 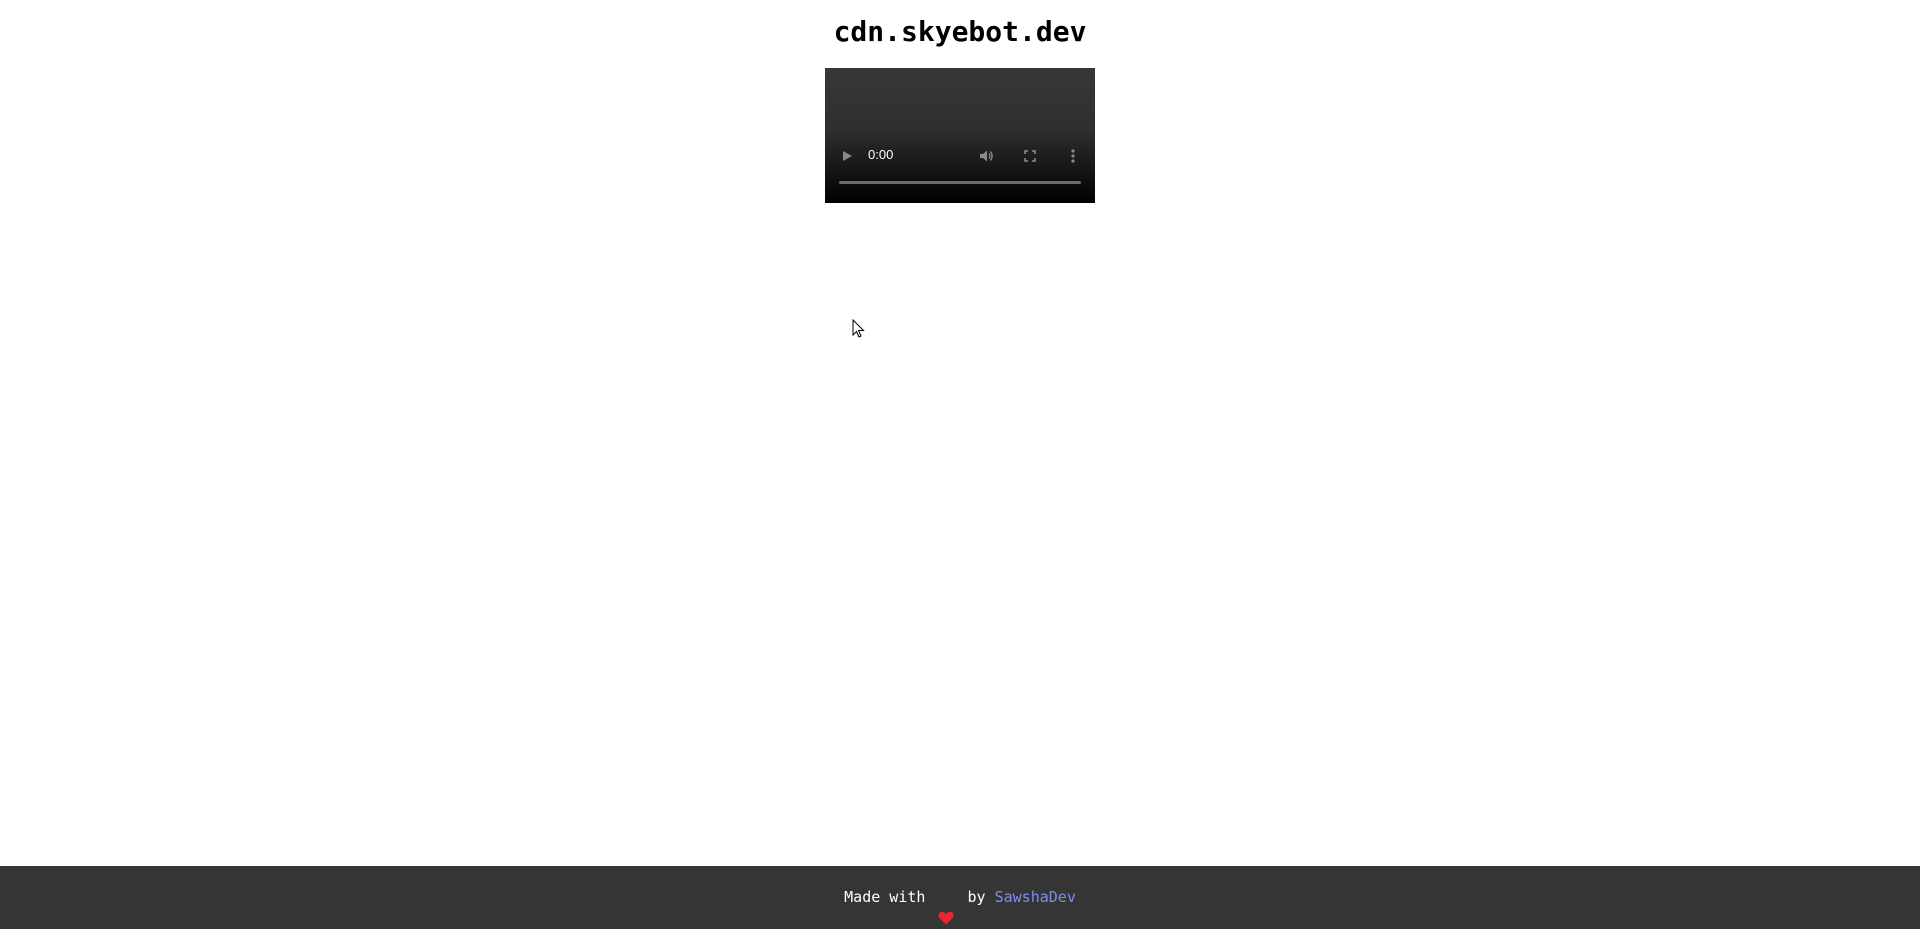 What do you see at coordinates (960, 135) in the screenshot?
I see `video-player: 0:00` at bounding box center [960, 135].